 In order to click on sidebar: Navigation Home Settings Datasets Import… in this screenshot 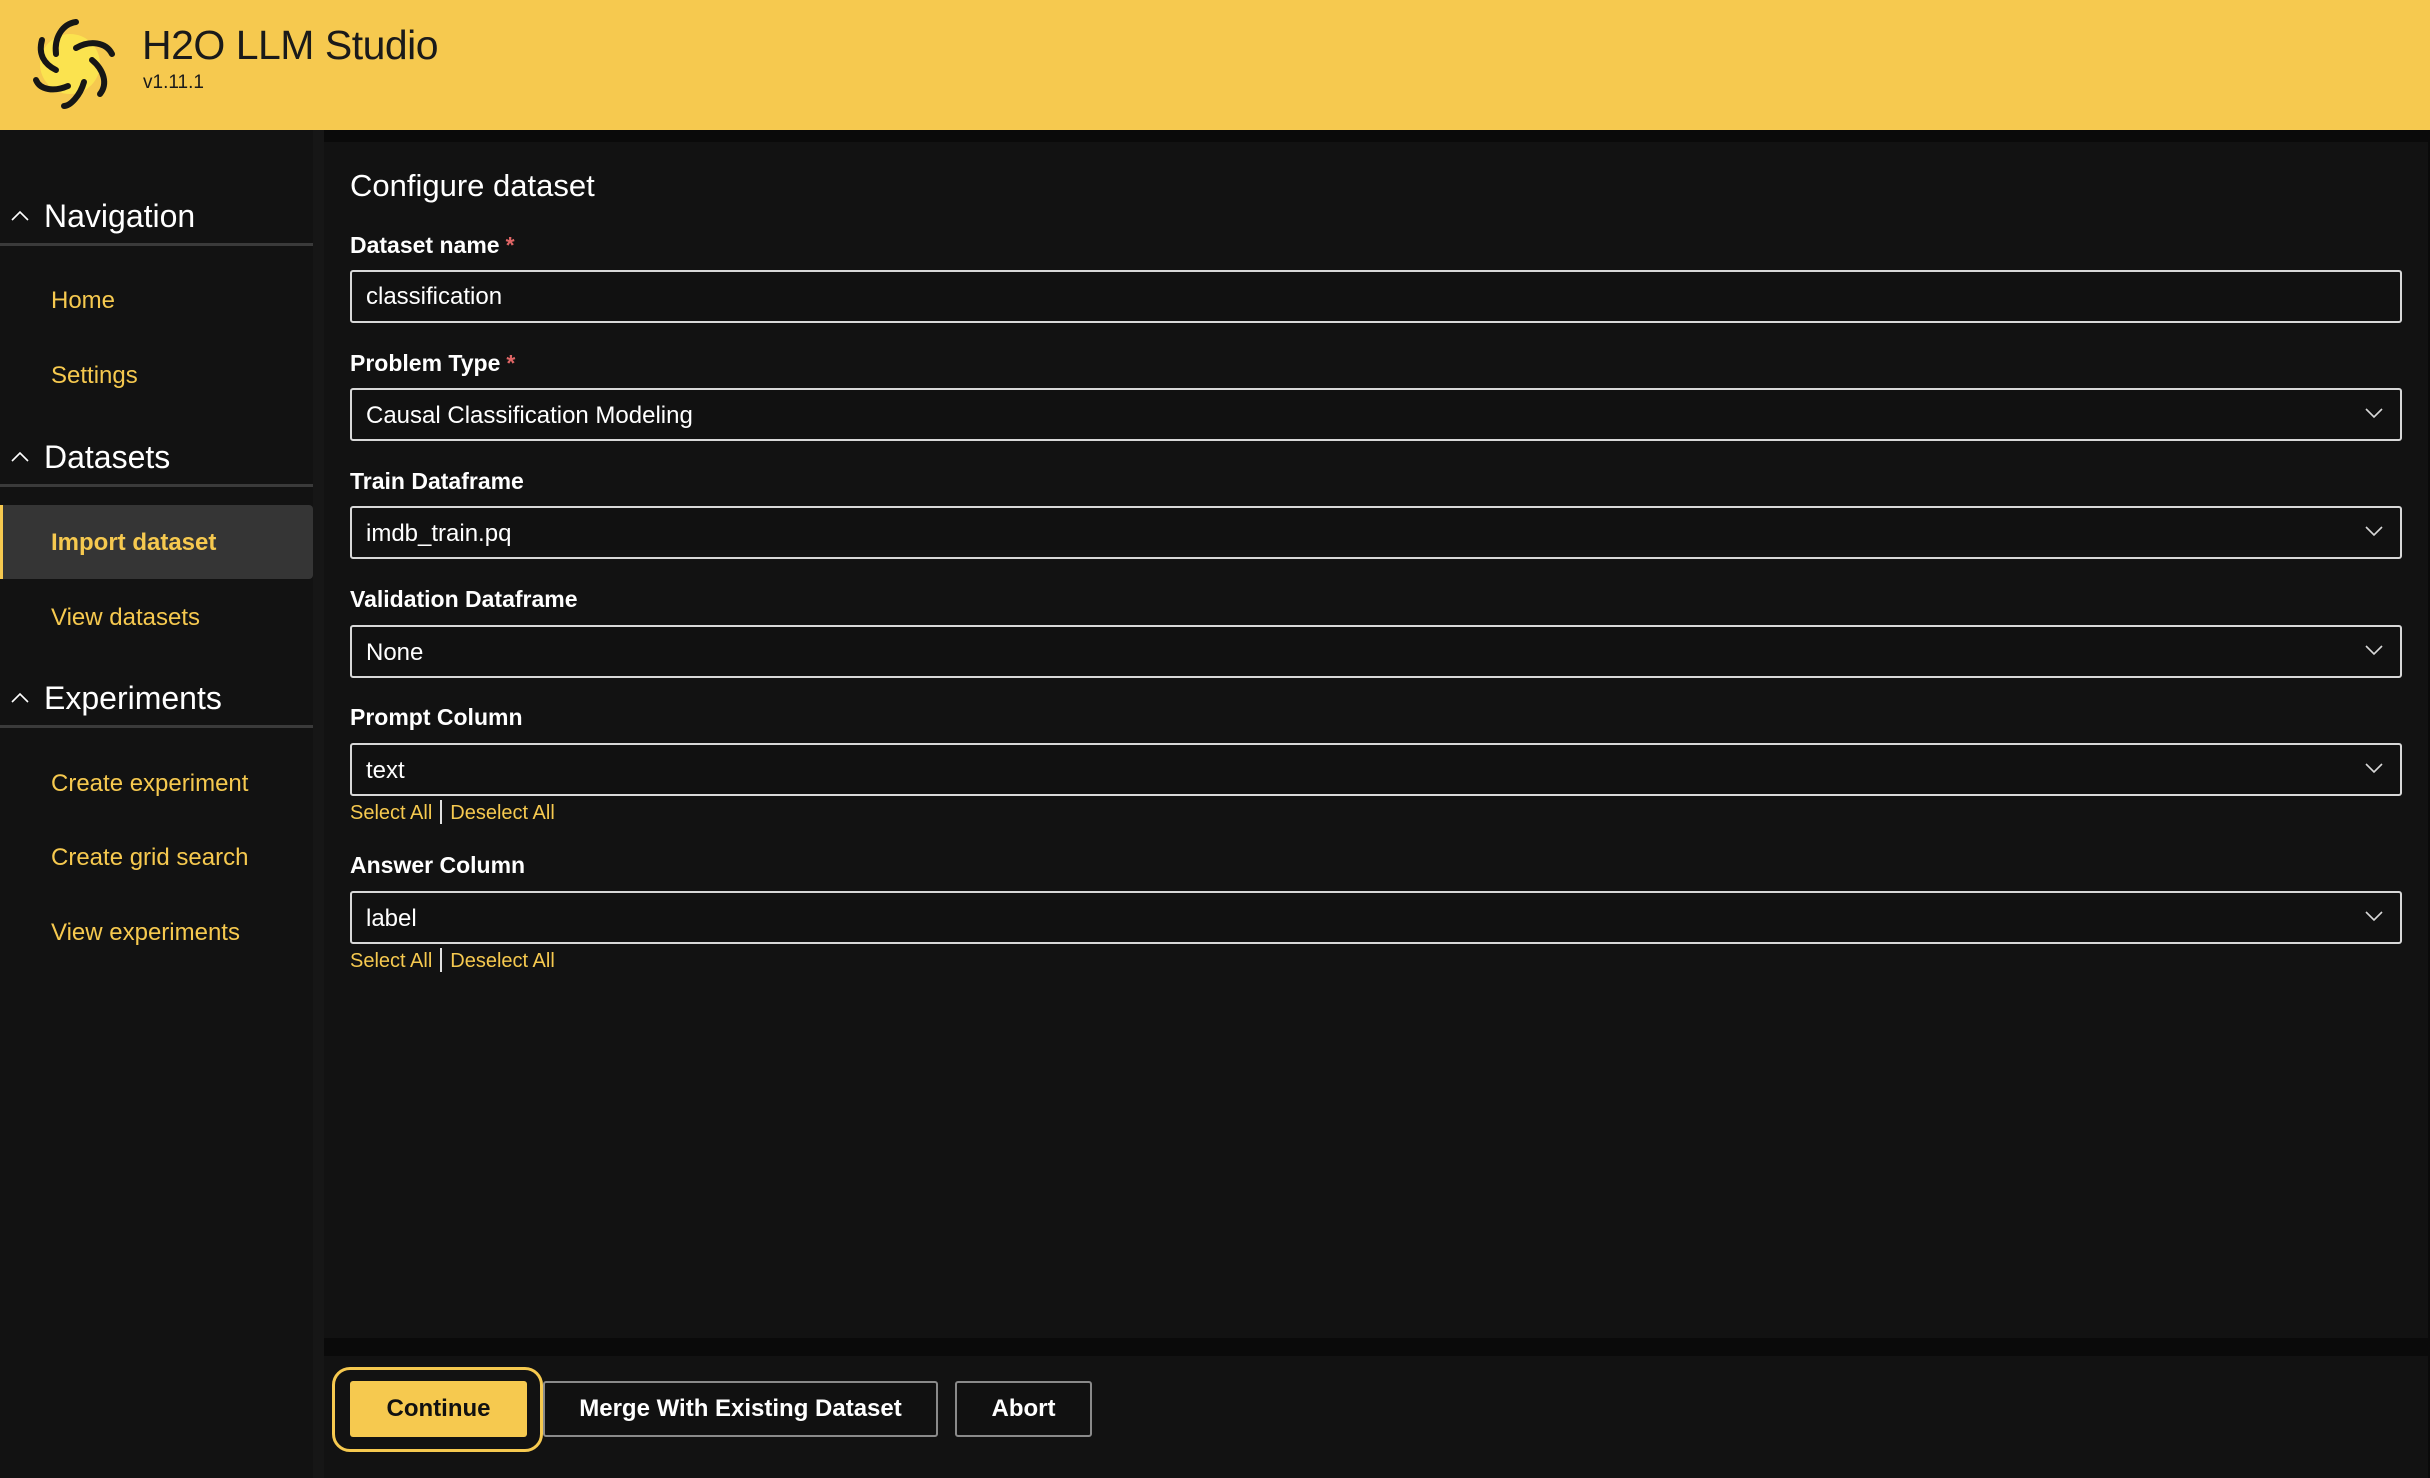, I will do `click(156, 804)`.